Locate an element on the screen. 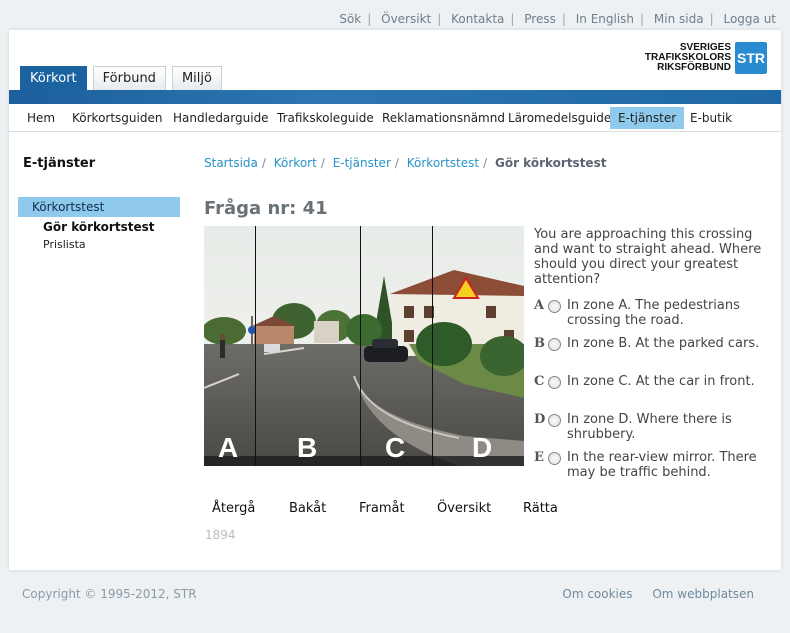 Image resolution: width=790 pixels, height=633 pixels. nav-handledarguide: Handledarguide is located at coordinates (221, 118).